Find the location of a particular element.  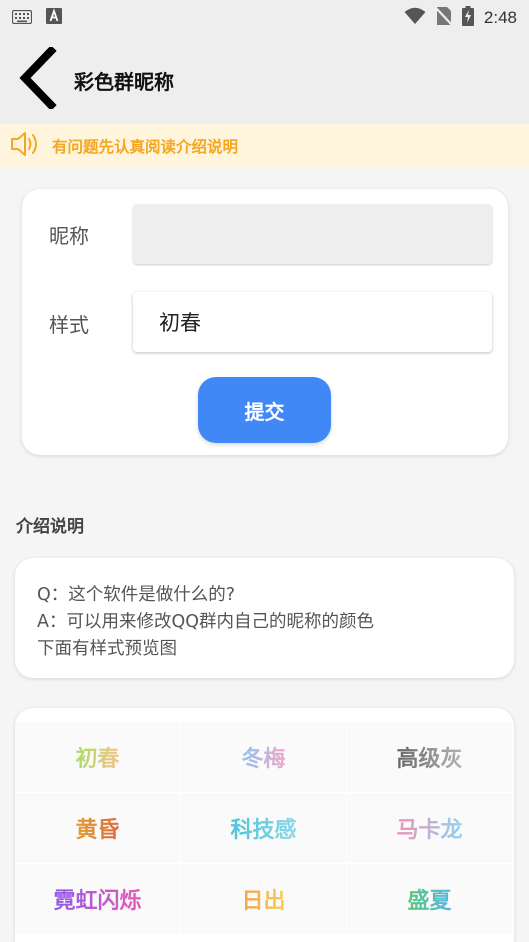

back-chevron-icon is located at coordinates (37, 79).